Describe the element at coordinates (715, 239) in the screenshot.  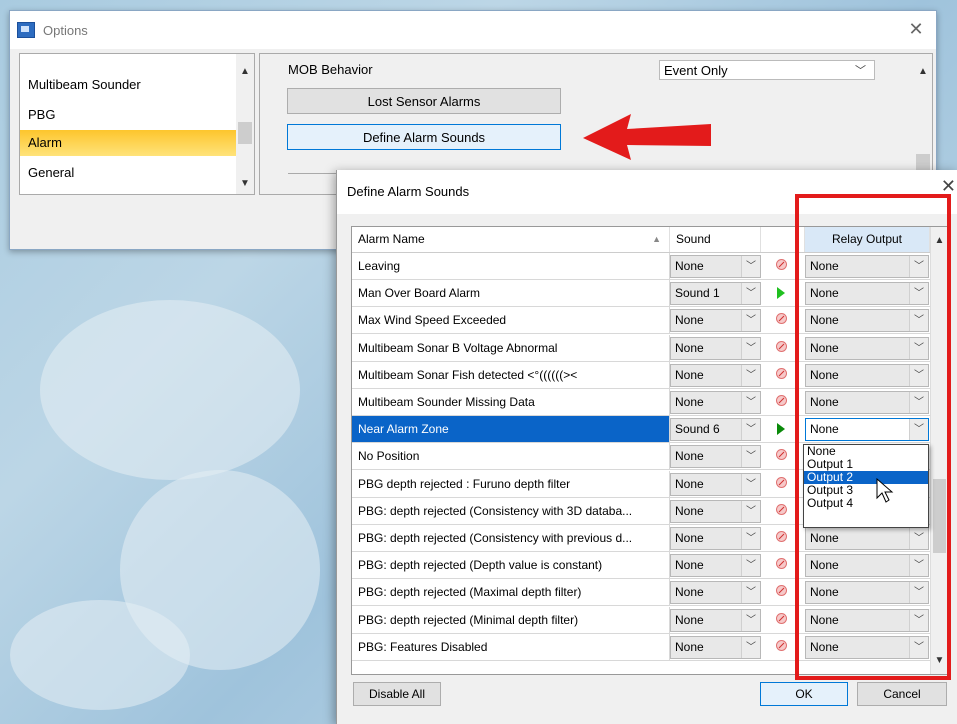
I see `column-header-sound: Sound` at that location.